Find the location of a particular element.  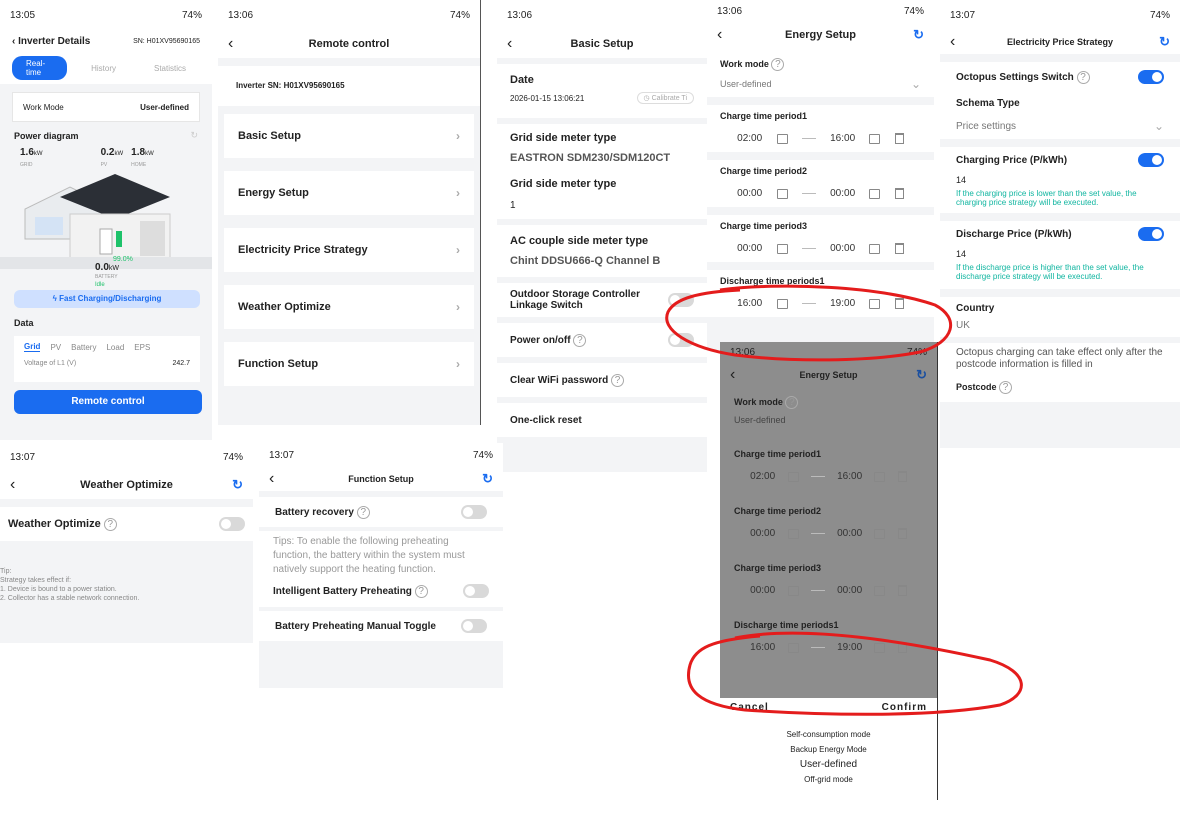

tab-history: History is located at coordinates (103, 68).